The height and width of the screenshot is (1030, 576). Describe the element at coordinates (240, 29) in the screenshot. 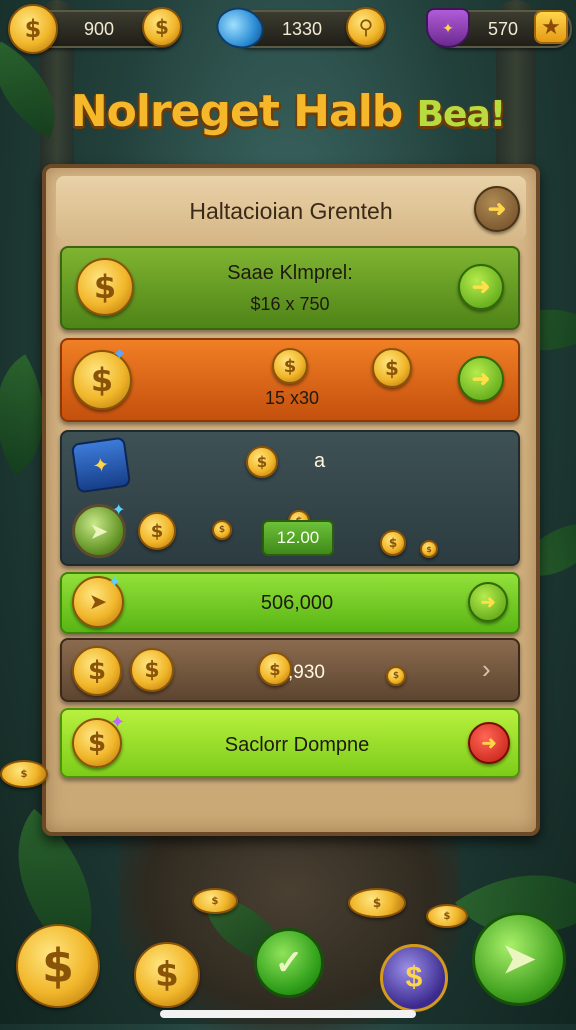

I see `blue-gem-icon` at that location.